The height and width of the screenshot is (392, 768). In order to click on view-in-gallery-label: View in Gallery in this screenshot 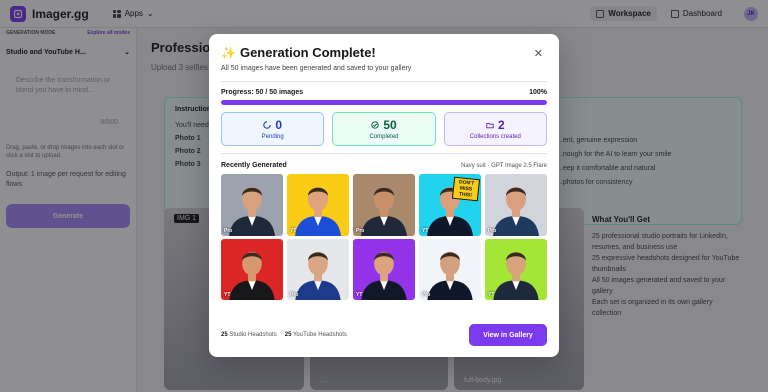, I will do `click(508, 335)`.